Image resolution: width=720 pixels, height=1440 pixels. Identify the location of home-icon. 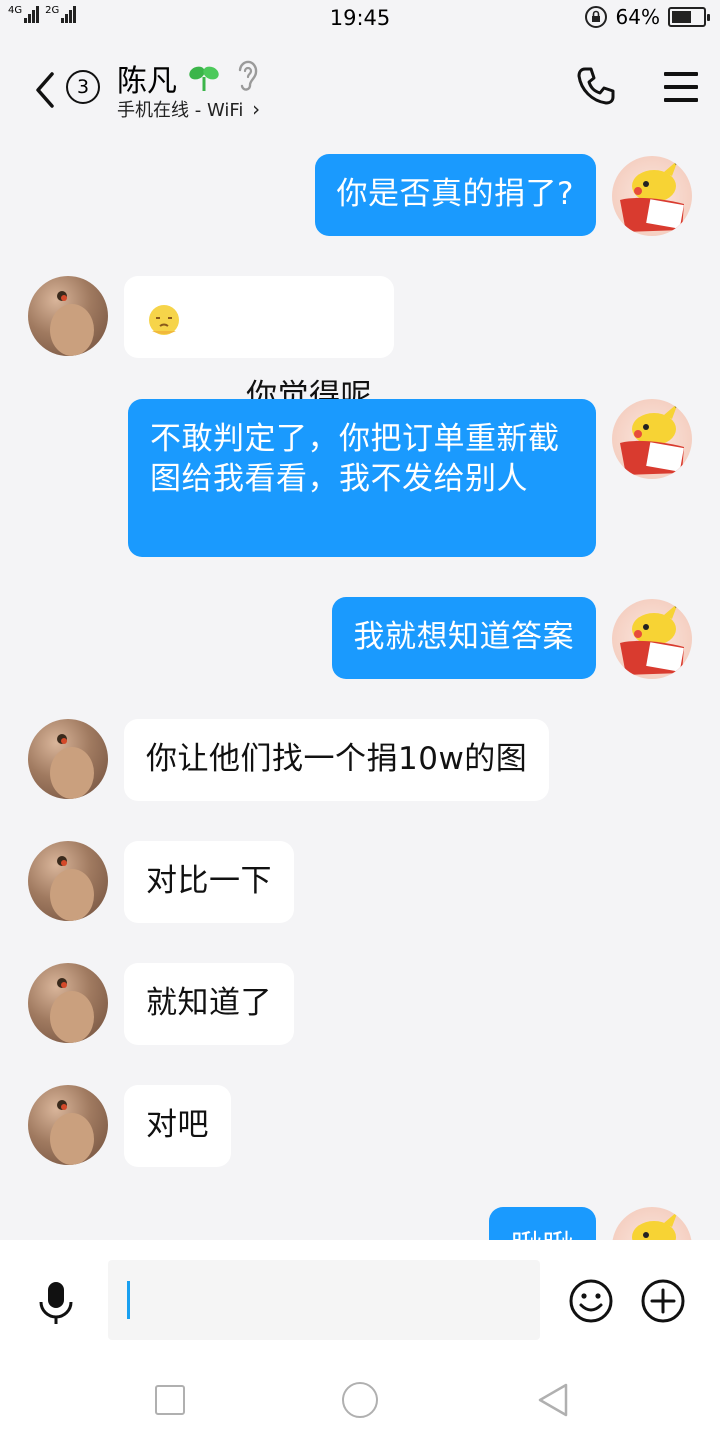
(360, 1400).